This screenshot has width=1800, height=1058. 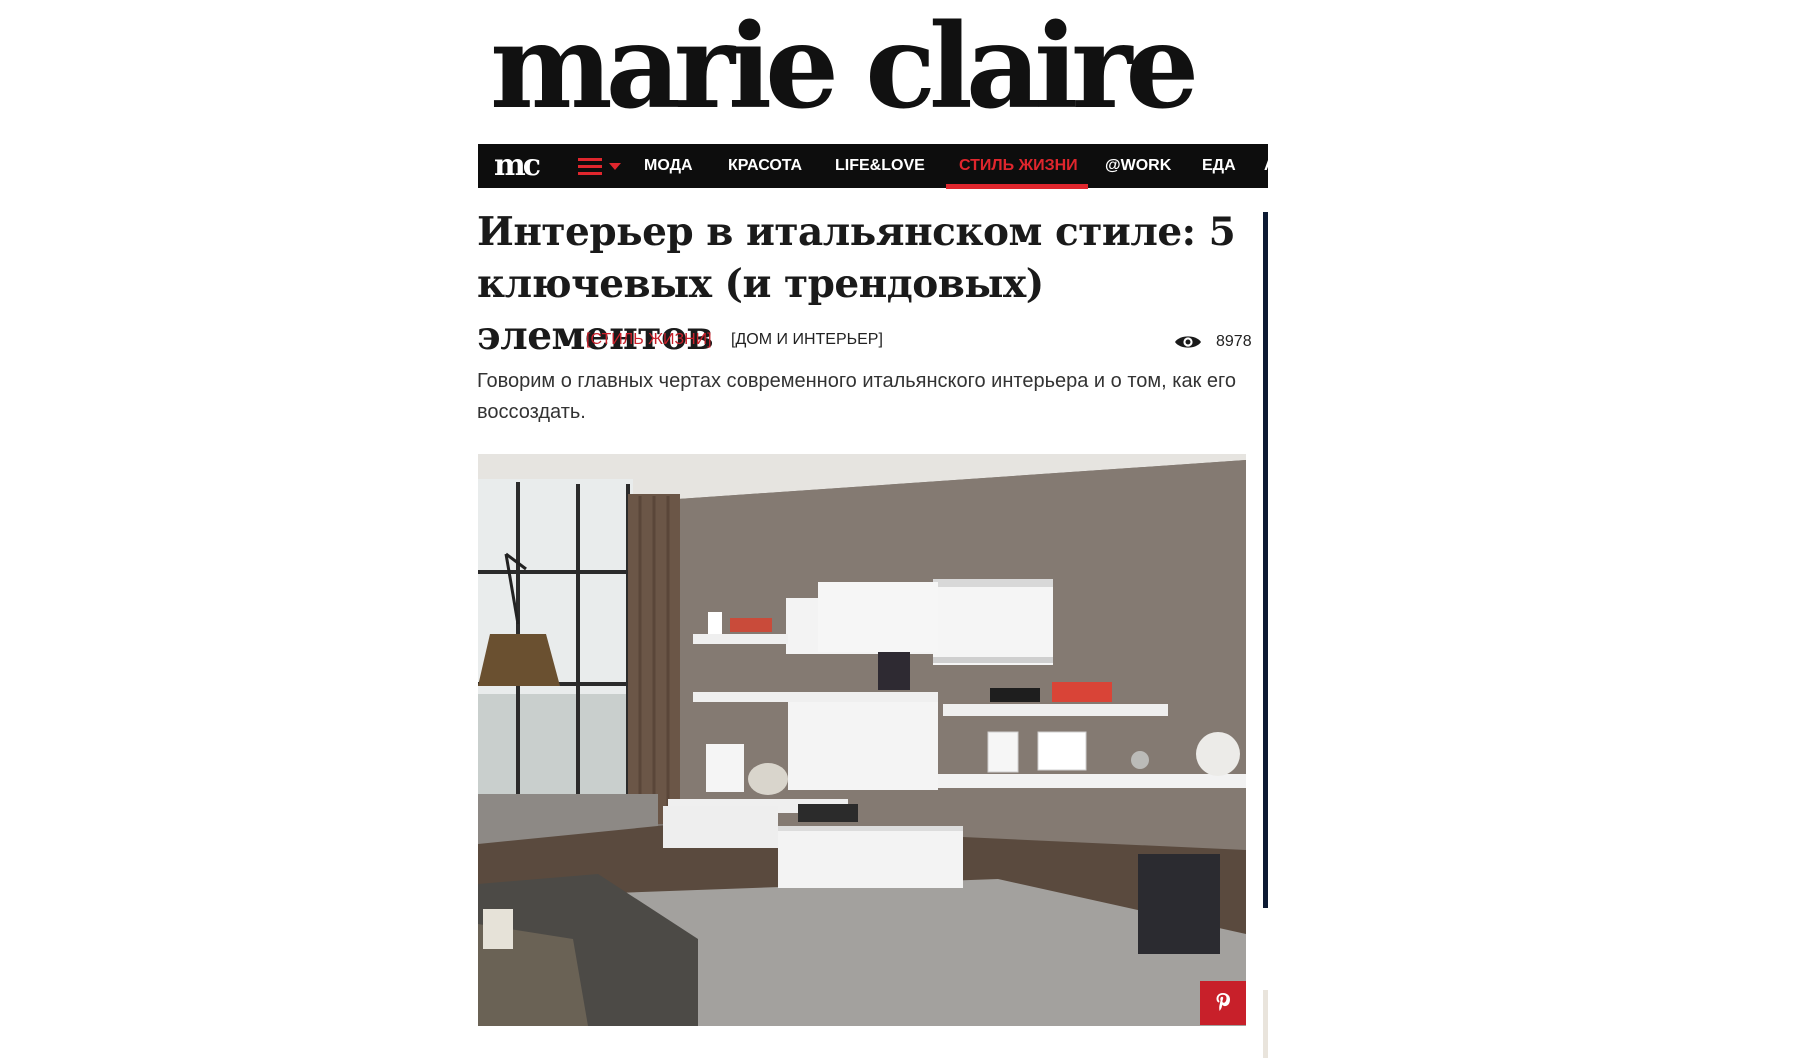 I want to click on site-logo: marie claire, so click(x=844, y=67).